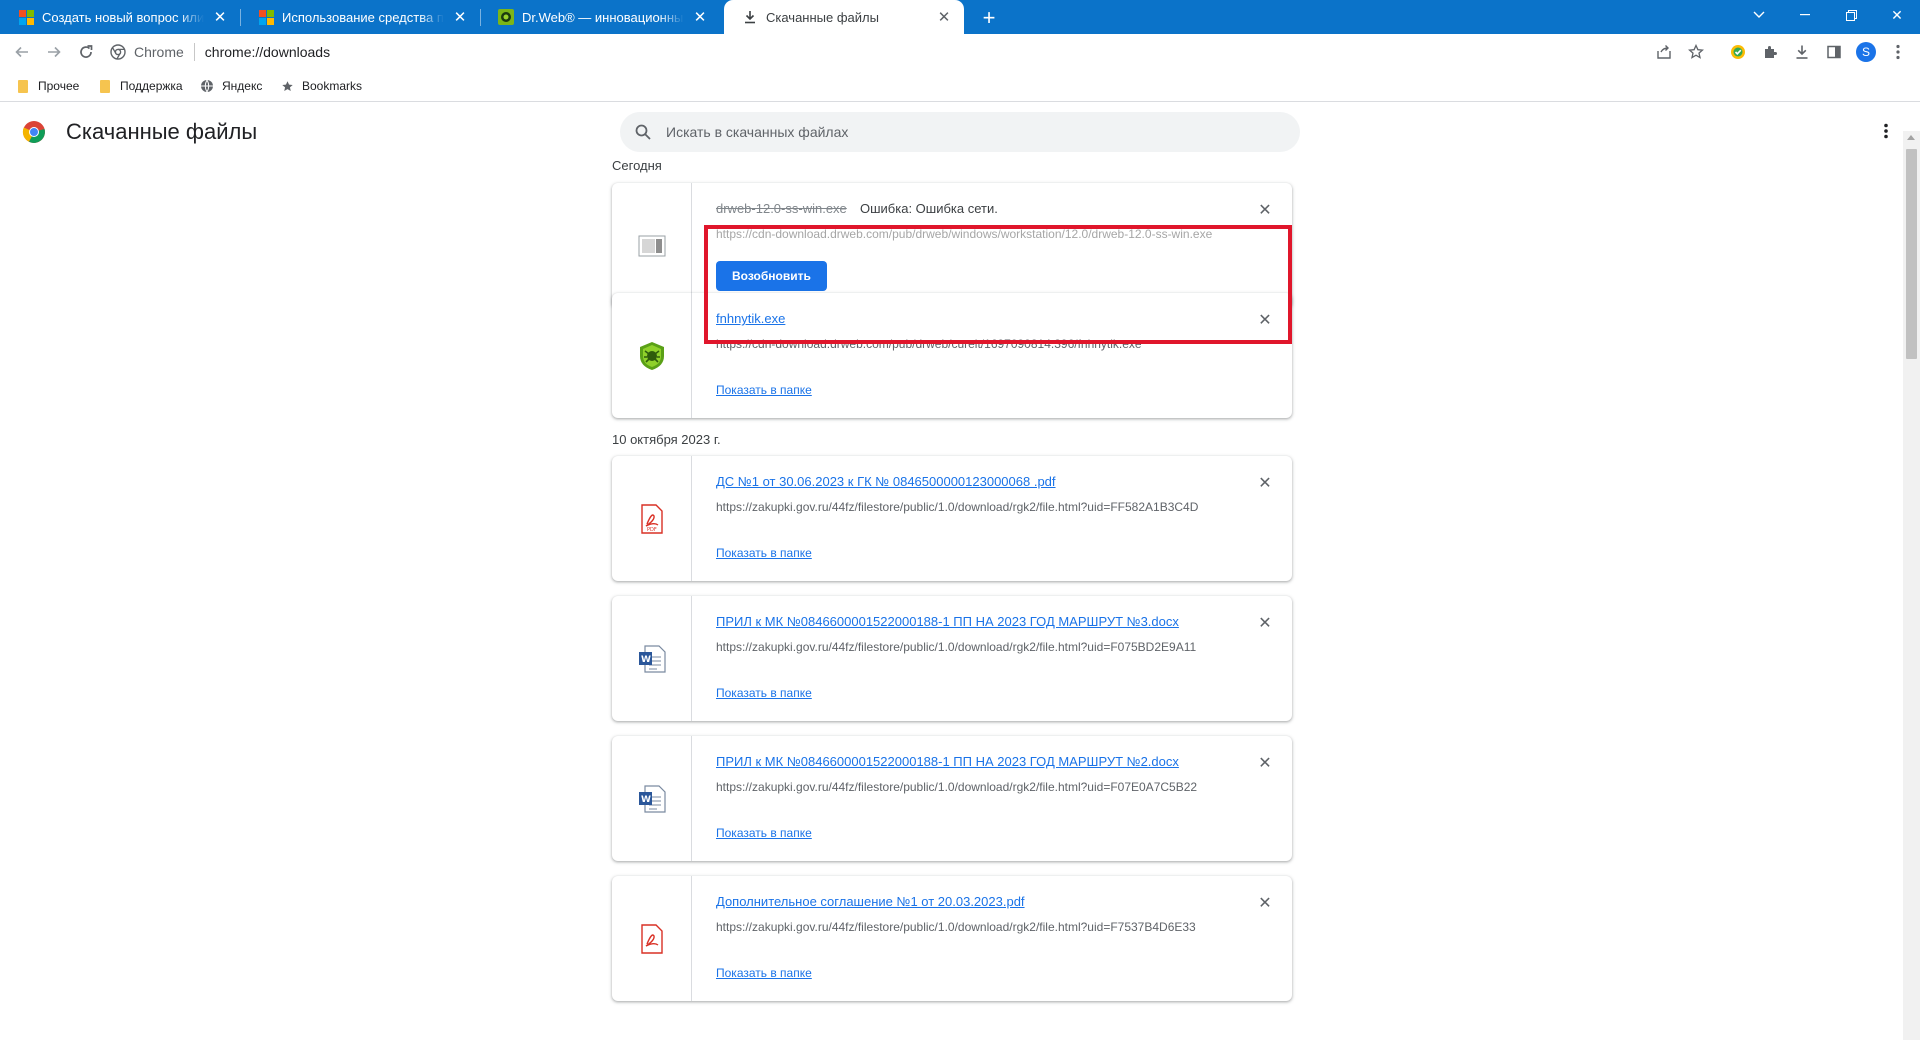 The image size is (1920, 1040). I want to click on bookmark-folder-other: Прочее, so click(47, 86).